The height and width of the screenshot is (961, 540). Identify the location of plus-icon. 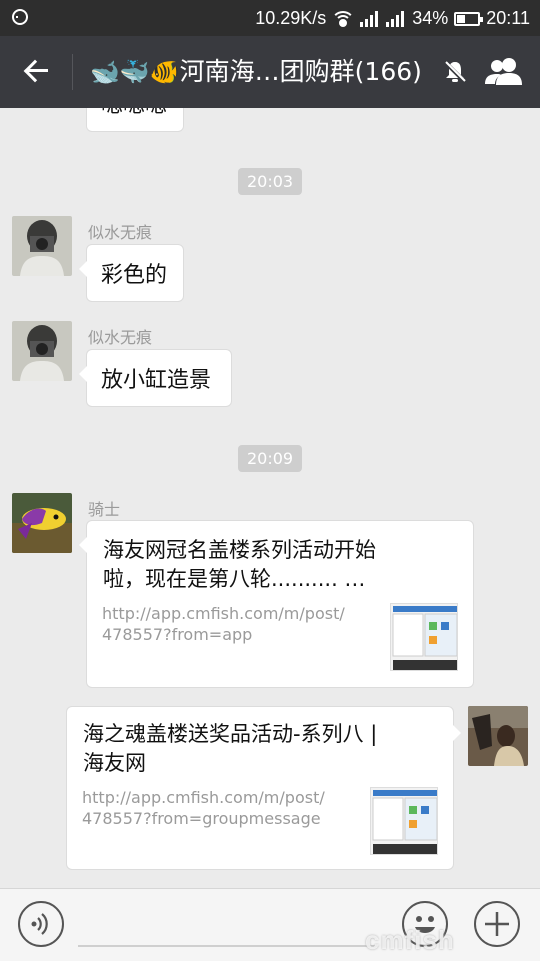
(497, 924).